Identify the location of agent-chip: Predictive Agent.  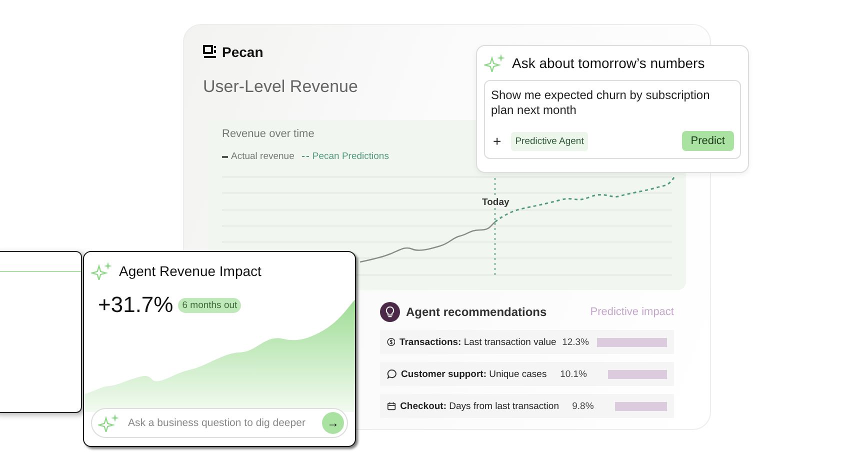
(549, 141).